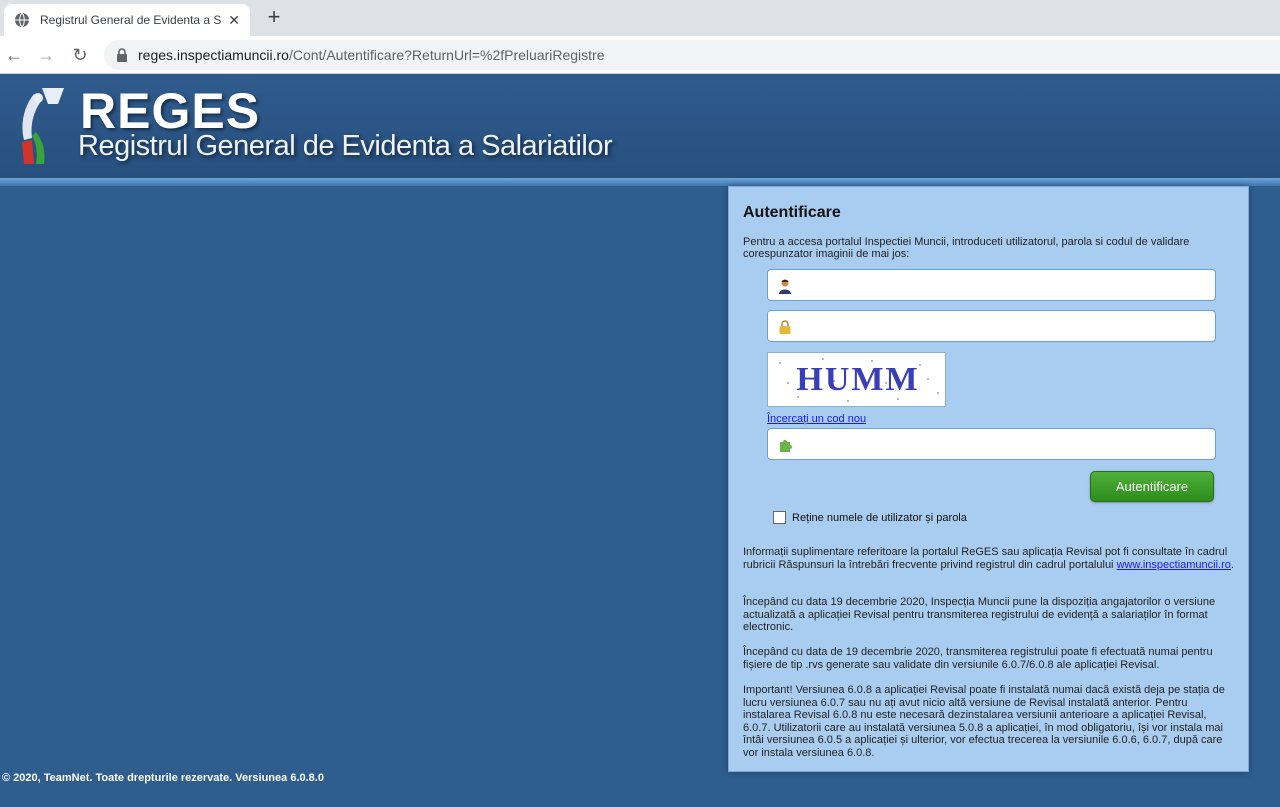  What do you see at coordinates (43, 126) in the screenshot?
I see `reges-logo-icon` at bounding box center [43, 126].